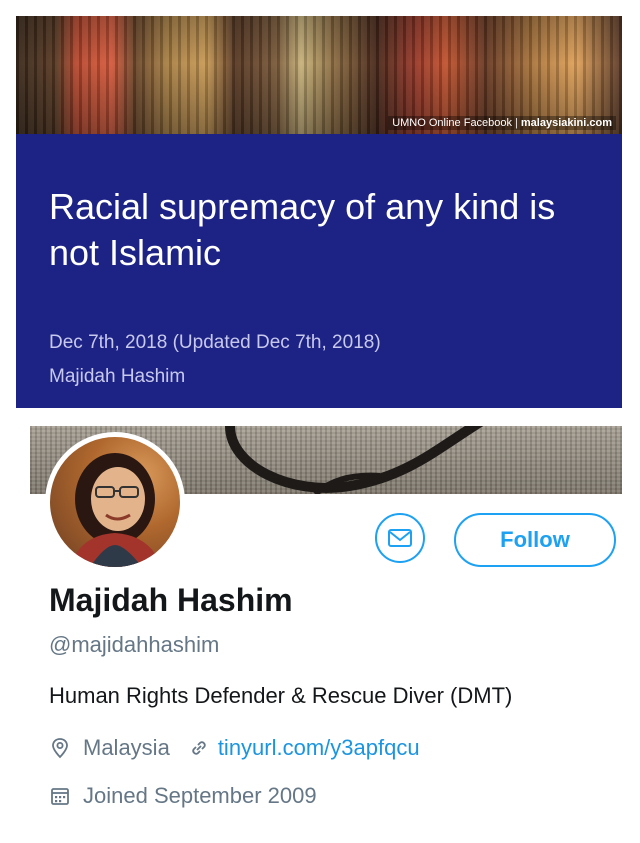 The image size is (640, 843). What do you see at coordinates (199, 748) in the screenshot?
I see `link-icon` at bounding box center [199, 748].